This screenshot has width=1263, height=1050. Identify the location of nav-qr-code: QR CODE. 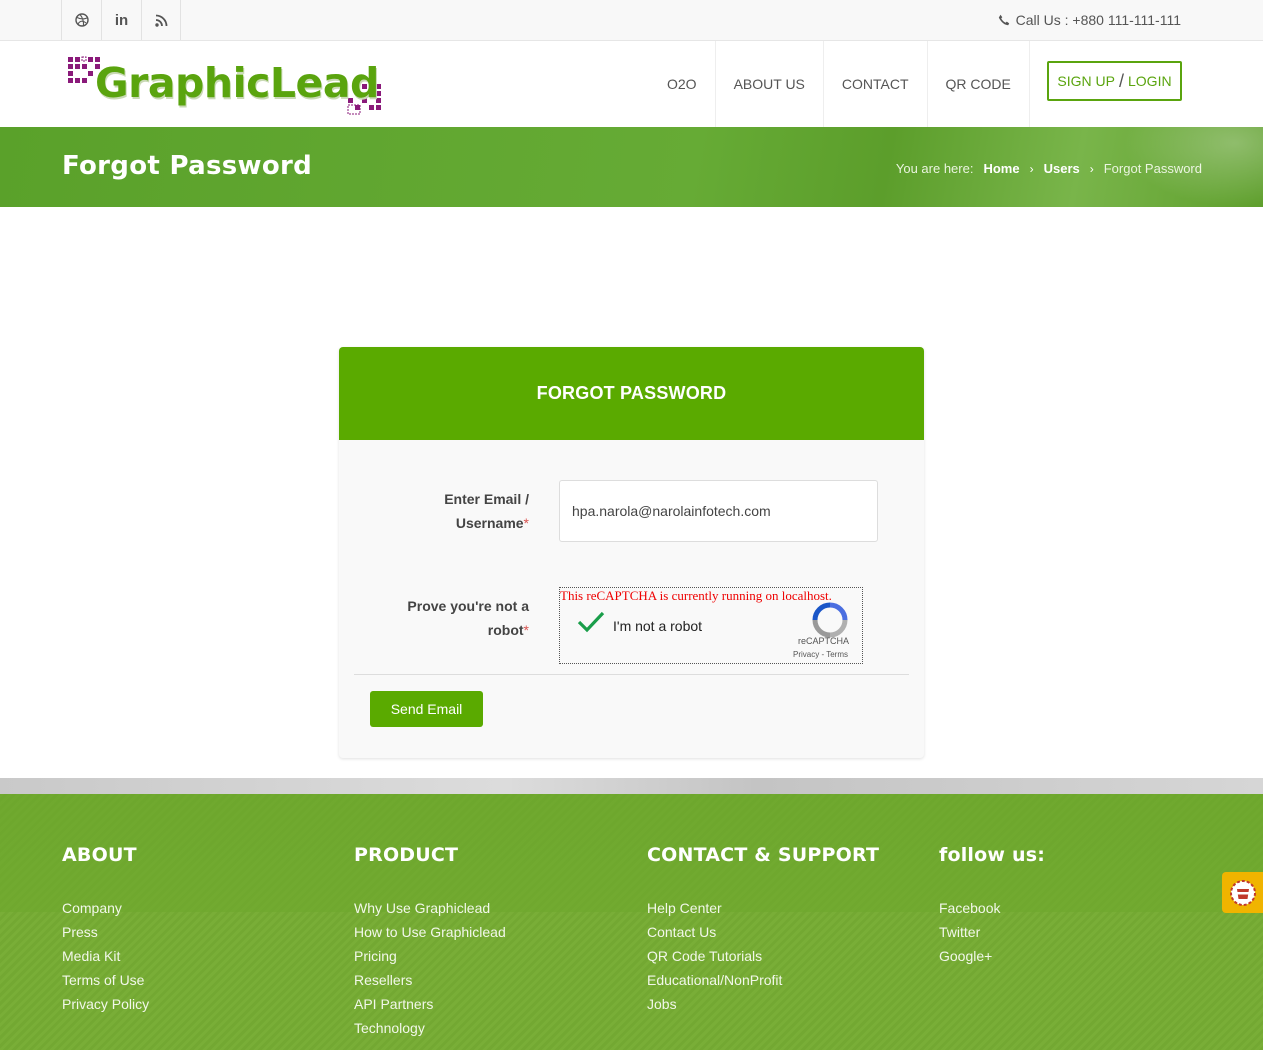
(979, 84).